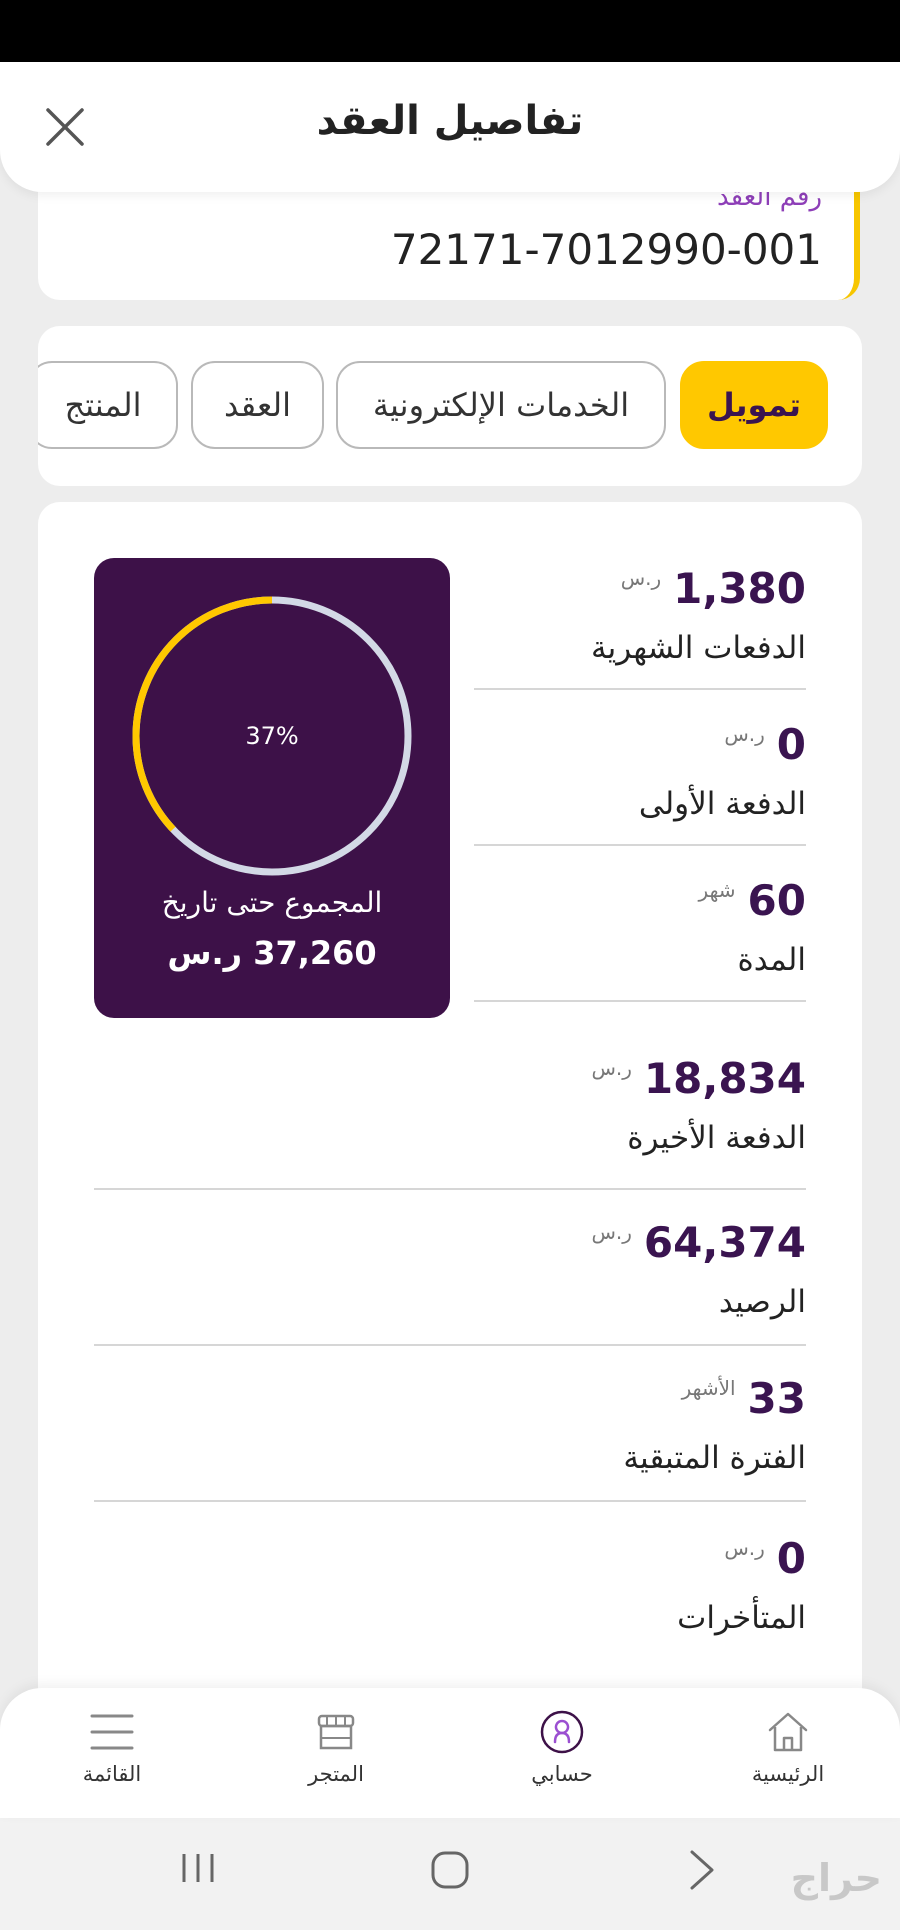 The height and width of the screenshot is (1930, 900). What do you see at coordinates (450, 1753) in the screenshot?
I see `bottom-nav: الرئيسية حسابي المتجر القائمة` at bounding box center [450, 1753].